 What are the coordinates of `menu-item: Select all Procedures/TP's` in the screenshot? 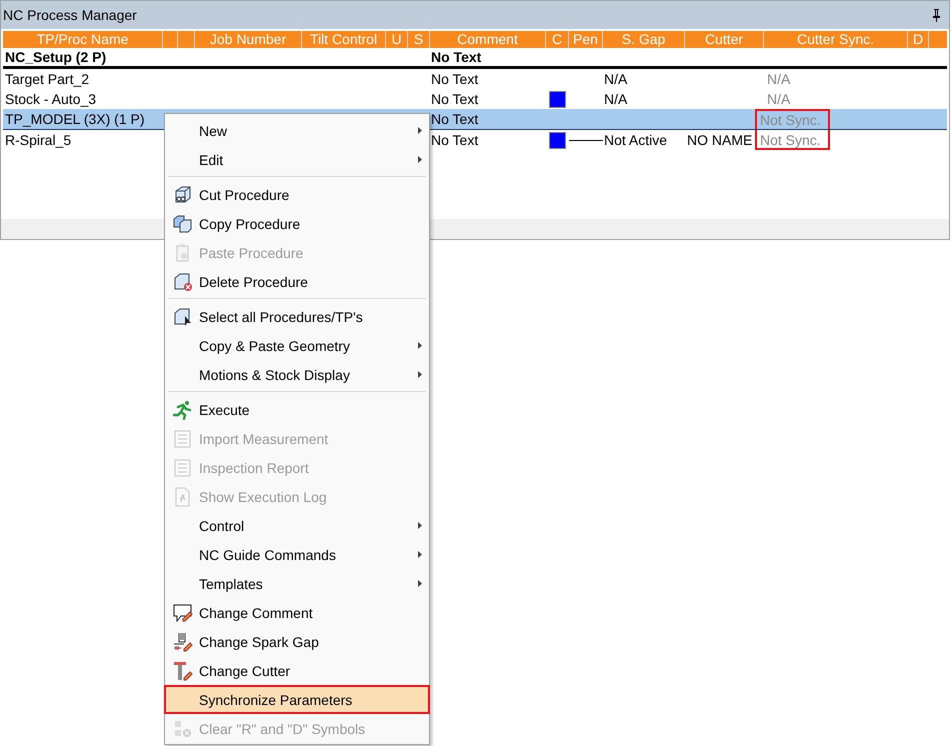 It's located at (297, 316).